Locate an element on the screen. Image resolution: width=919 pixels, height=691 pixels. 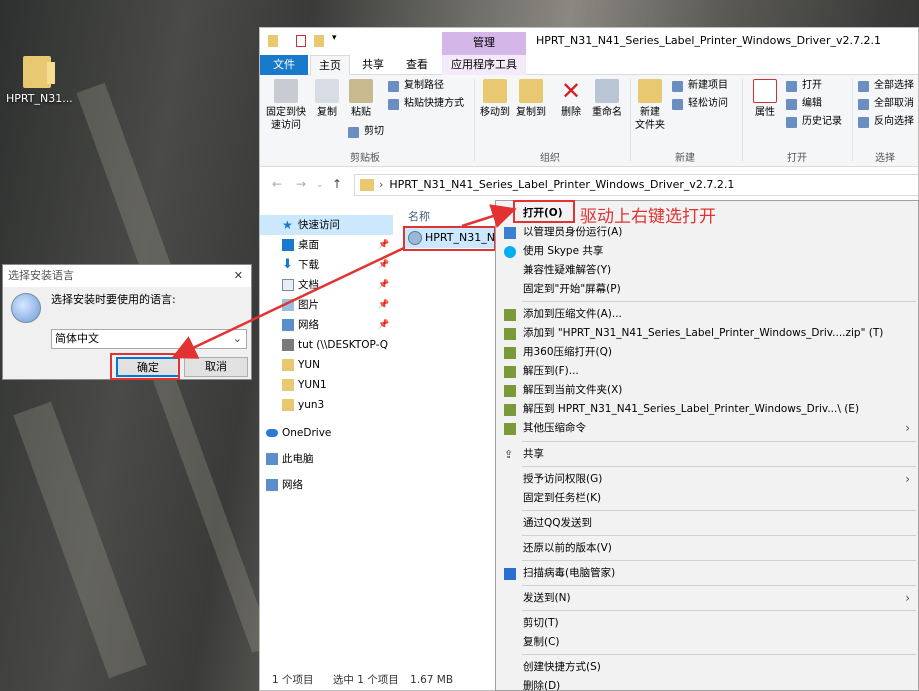
annotation-arrows is located at coordinates (344, 281).